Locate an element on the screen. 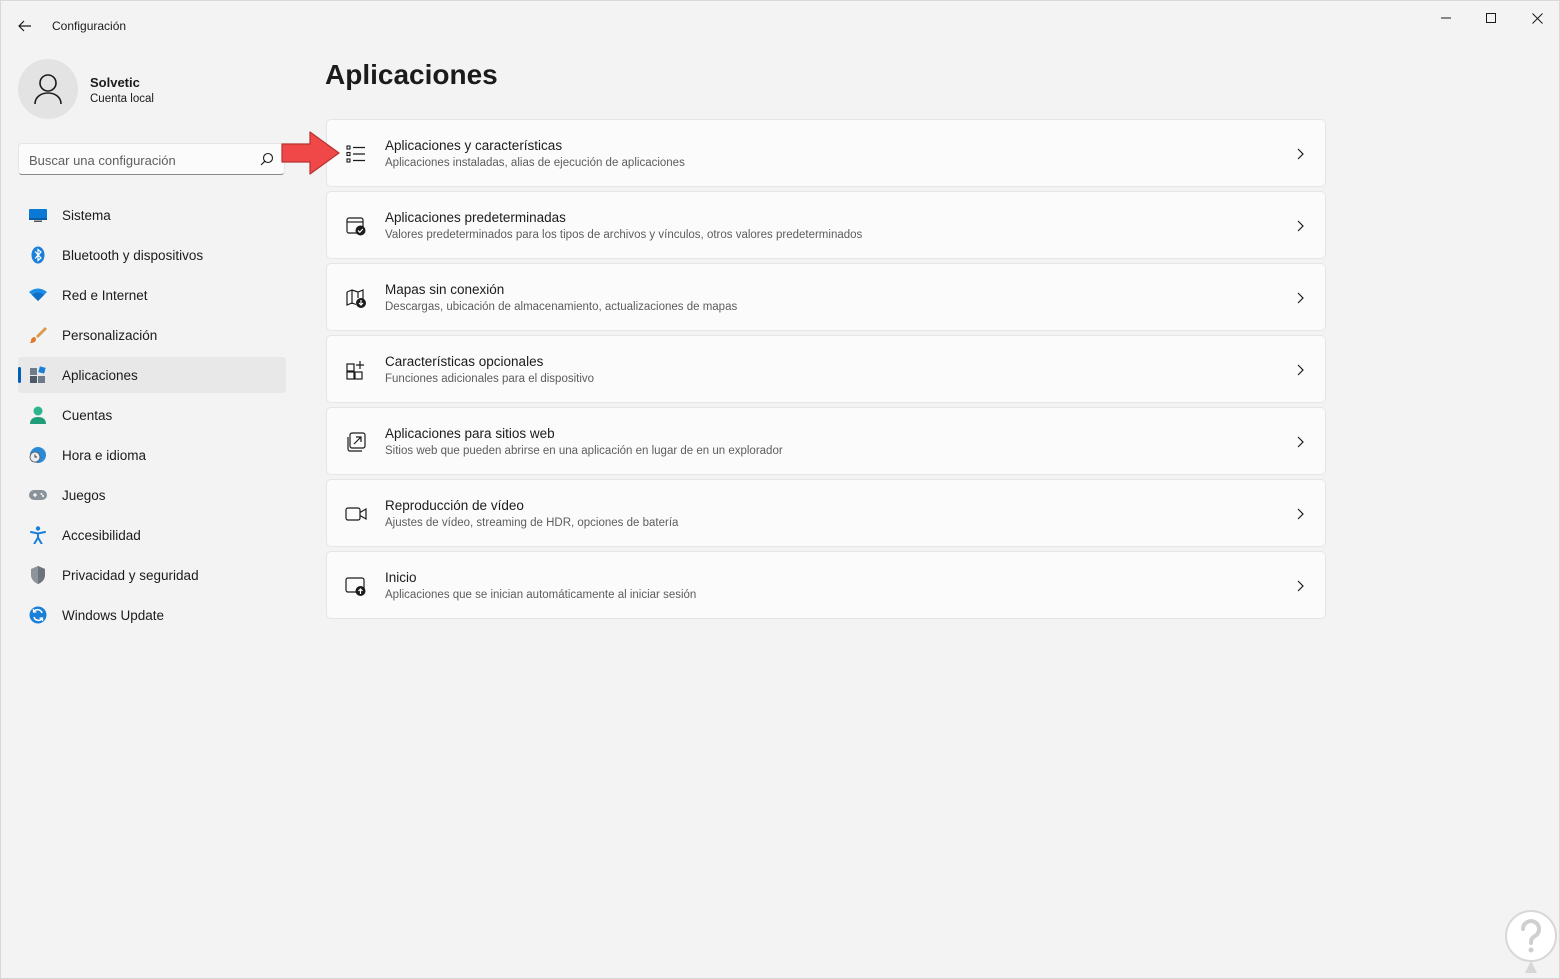  sidebar-item-label: Windows Update is located at coordinates (113, 615).